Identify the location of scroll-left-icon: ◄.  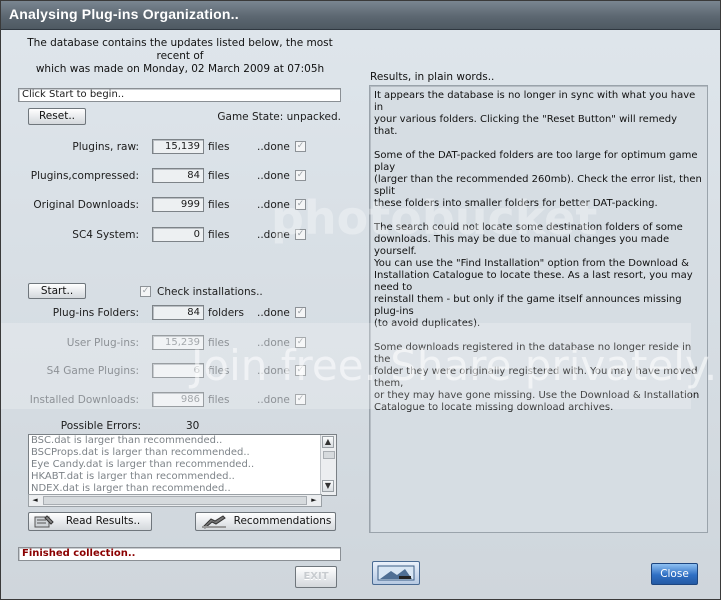
(35, 500).